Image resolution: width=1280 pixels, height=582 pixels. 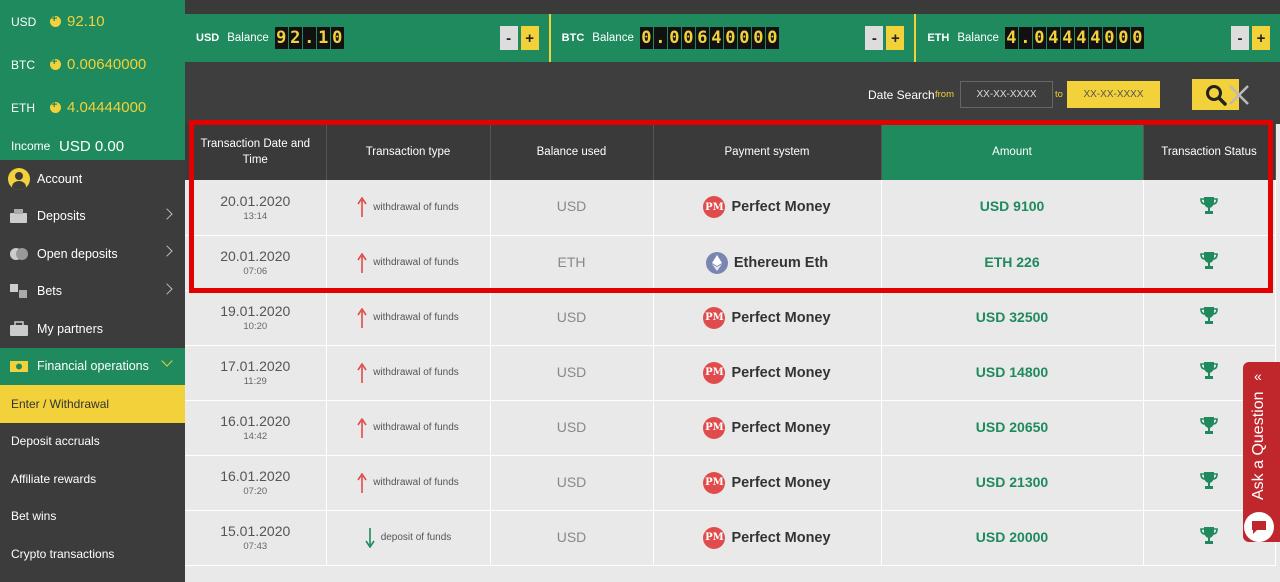 I want to click on nav-item-open-deposits: Open deposits, so click(x=92, y=254).